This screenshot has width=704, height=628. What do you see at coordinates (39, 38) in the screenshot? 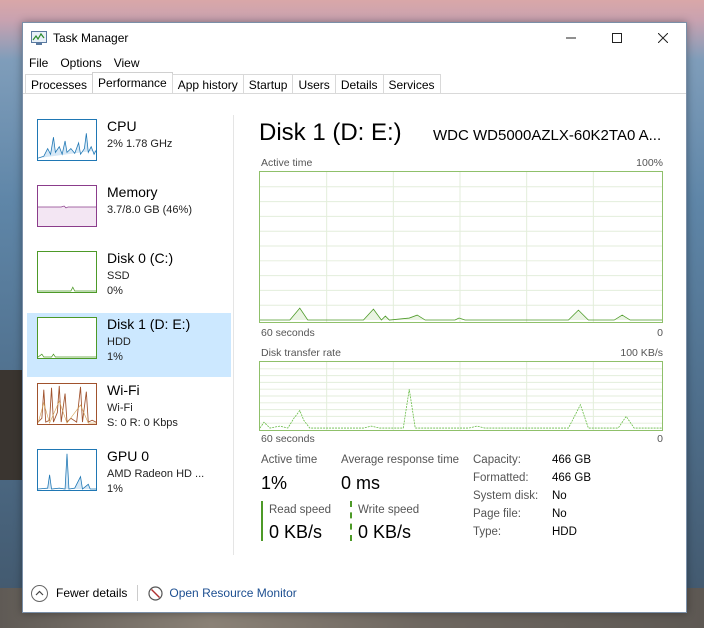
I see `task-manager-icon` at bounding box center [39, 38].